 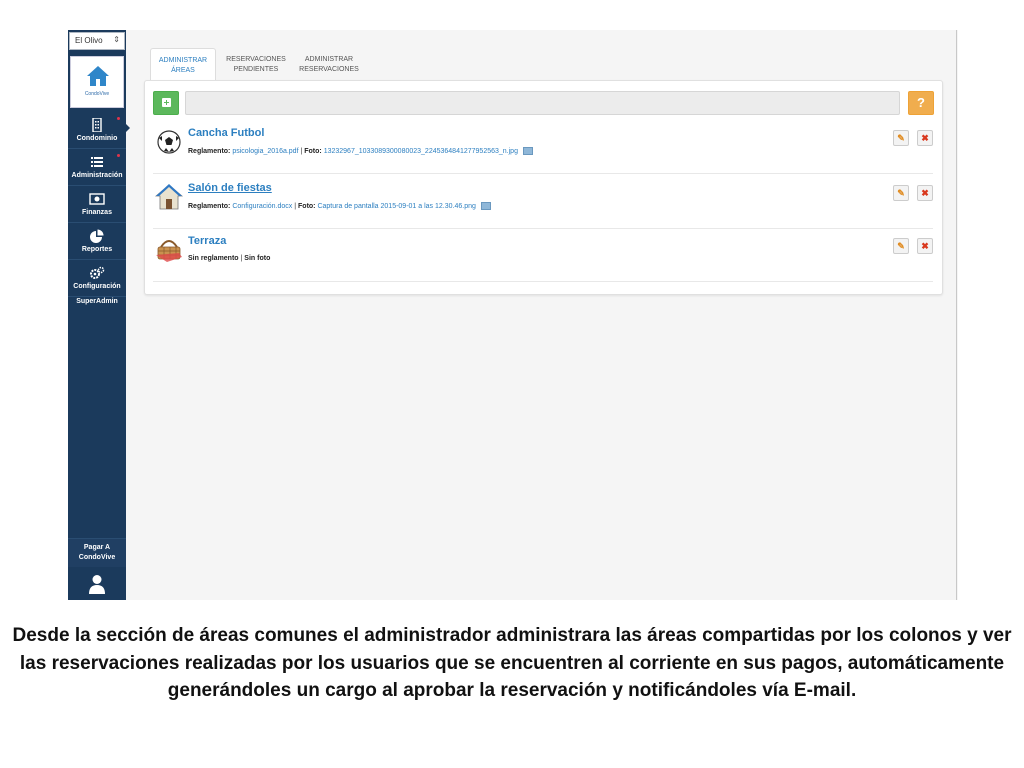 I want to click on sidebar-item-finanzas: Finanzas, so click(x=97, y=204).